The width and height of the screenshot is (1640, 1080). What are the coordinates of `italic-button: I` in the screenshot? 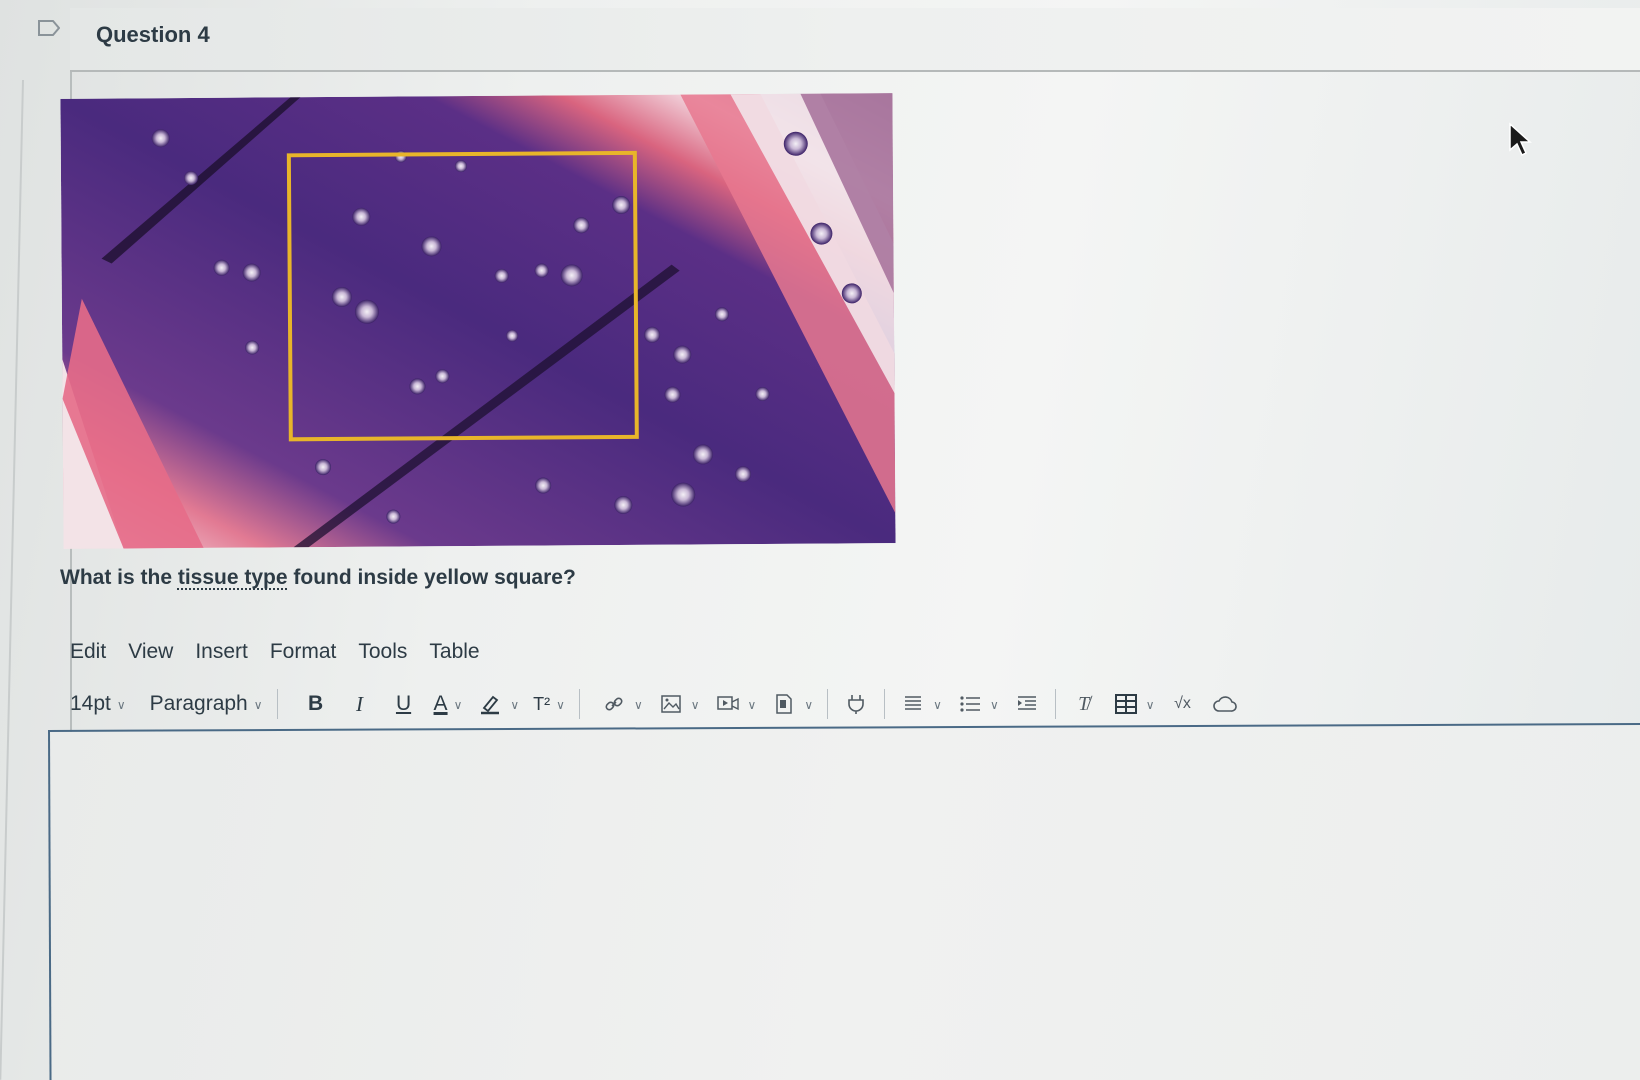 It's located at (360, 704).